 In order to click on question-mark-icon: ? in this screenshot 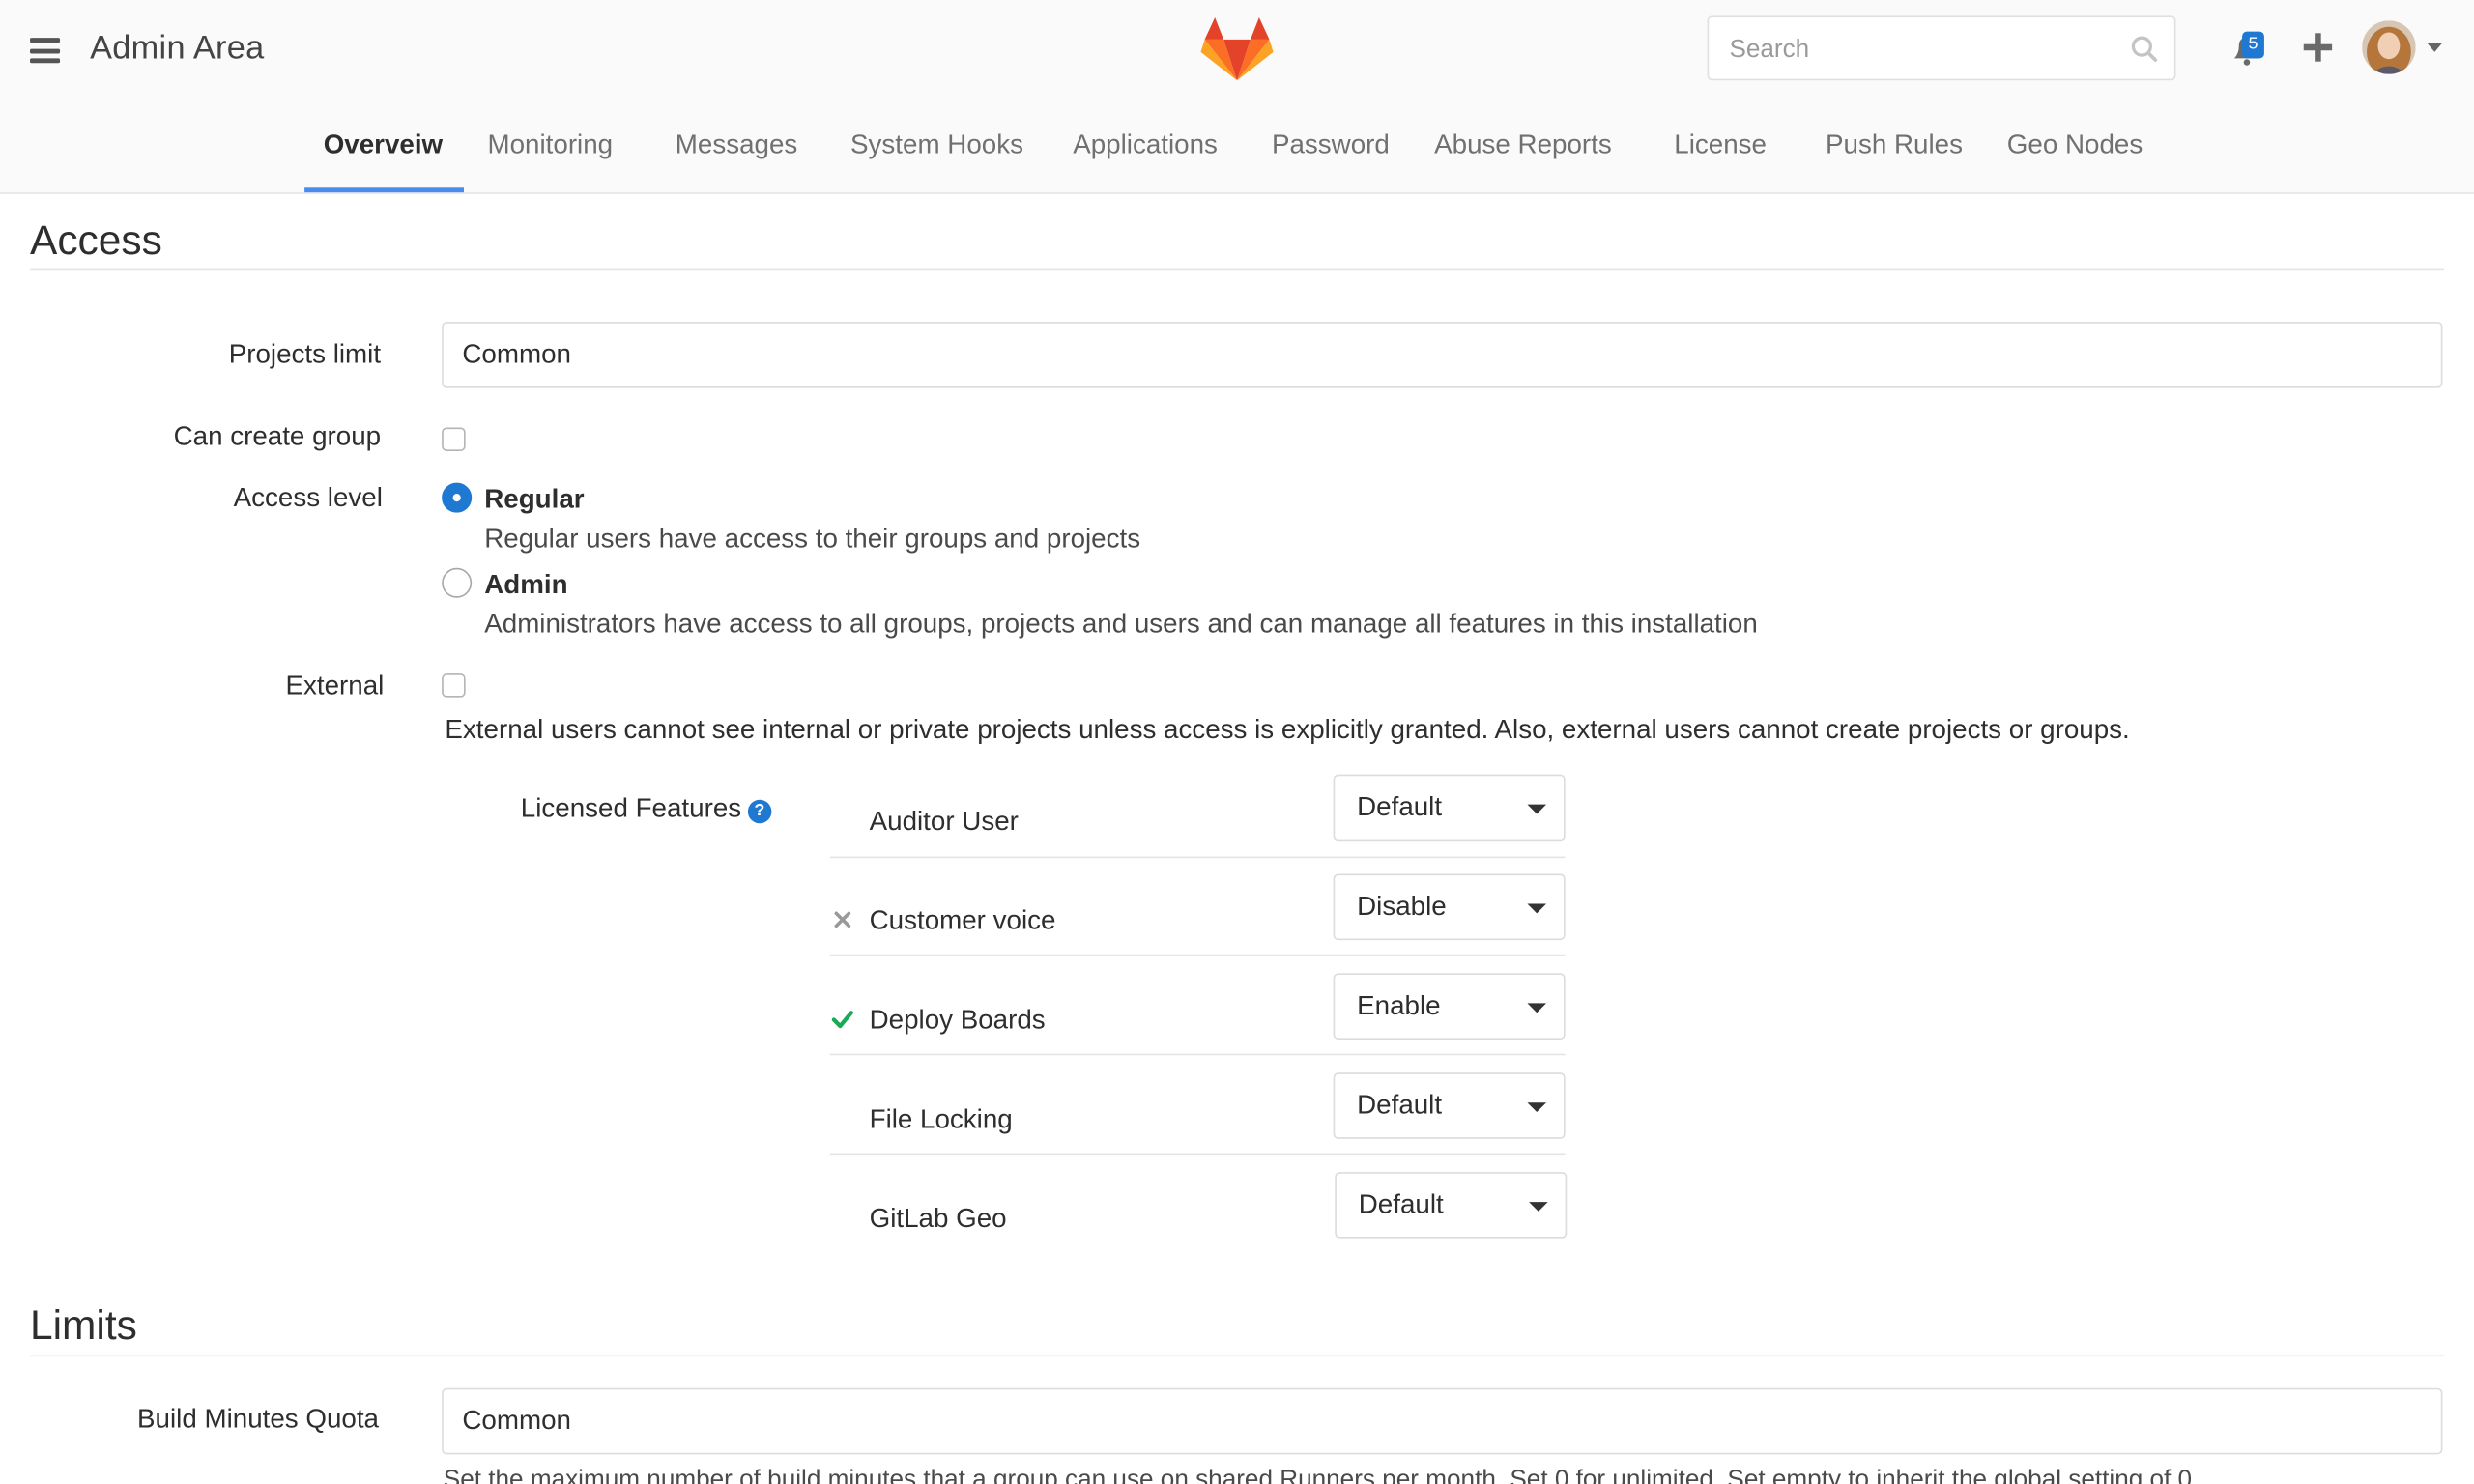, I will do `click(760, 811)`.